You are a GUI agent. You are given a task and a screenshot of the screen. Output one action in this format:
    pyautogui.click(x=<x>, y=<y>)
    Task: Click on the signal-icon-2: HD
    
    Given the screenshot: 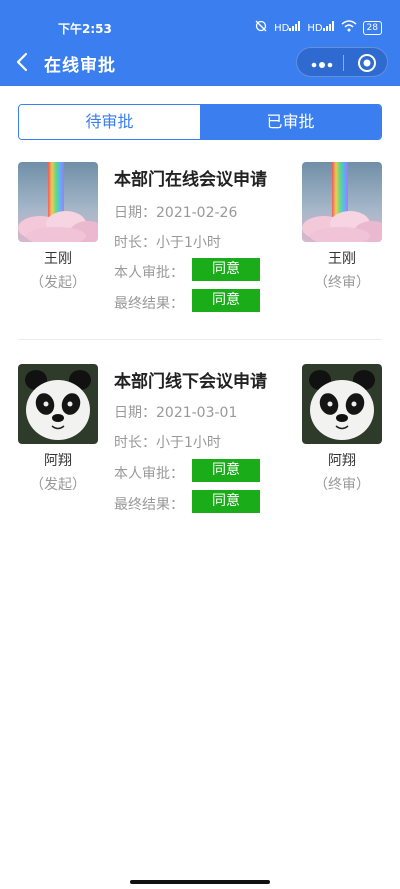 What is the action you would take?
    pyautogui.click(x=320, y=27)
    